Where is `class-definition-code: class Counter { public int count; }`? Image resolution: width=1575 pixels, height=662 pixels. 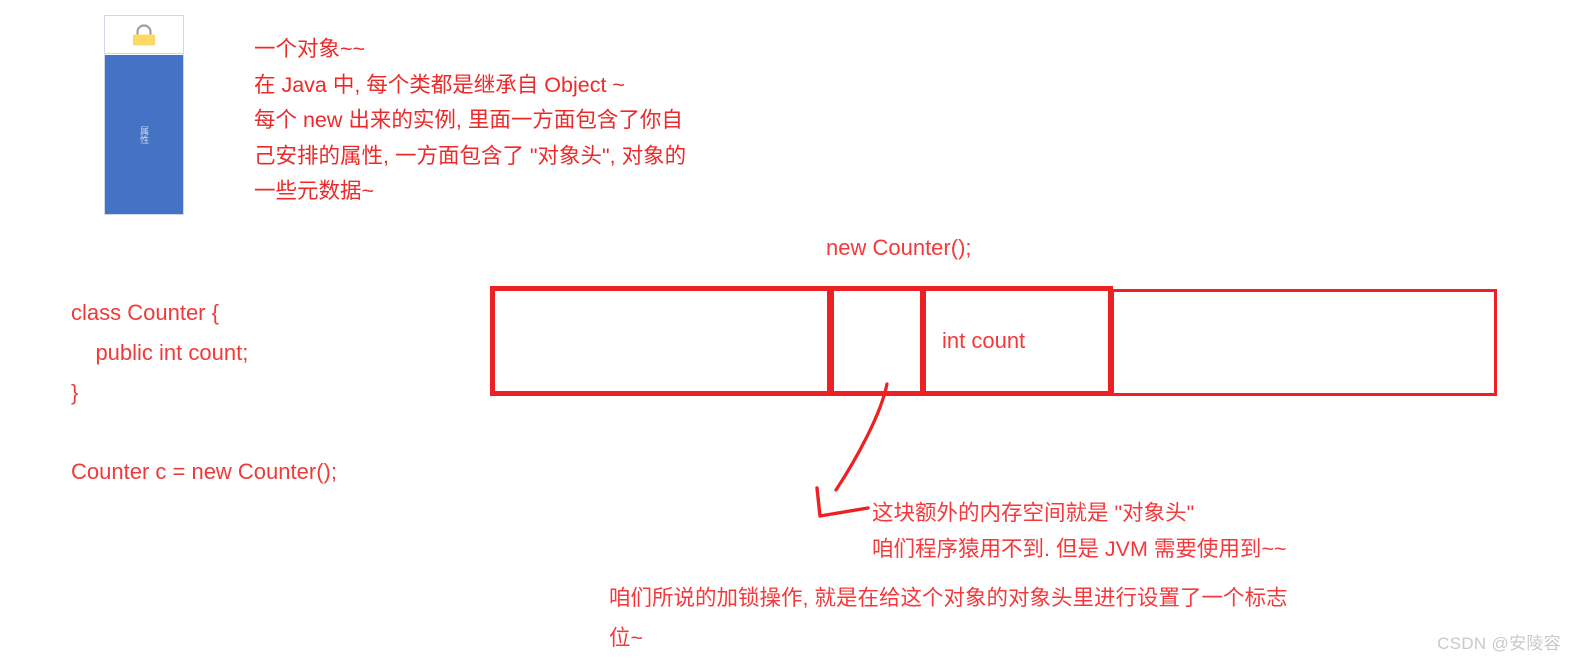 class-definition-code: class Counter { public int count; } is located at coordinates (160, 352).